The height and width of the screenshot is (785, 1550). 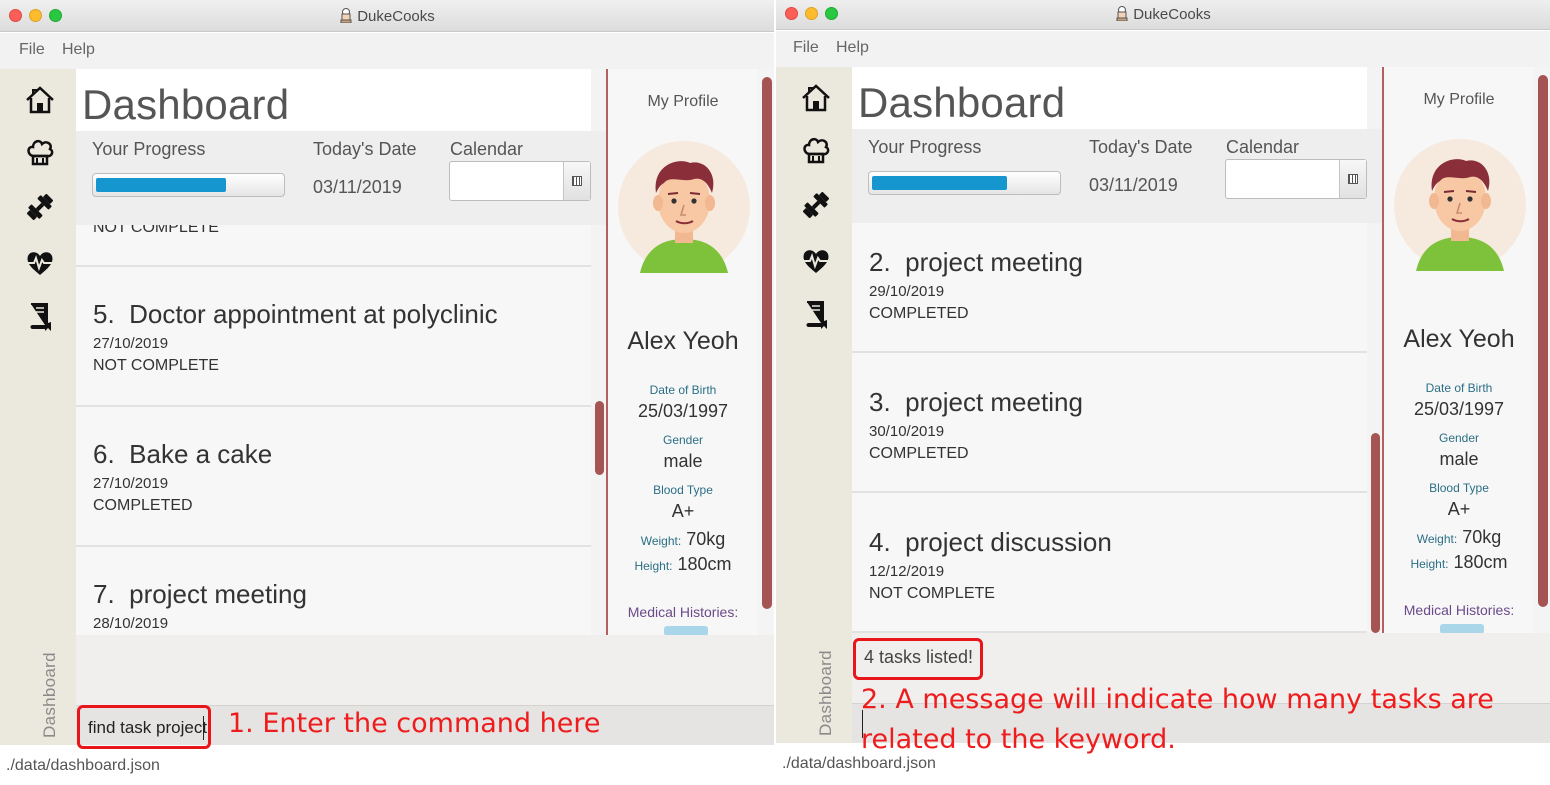 What do you see at coordinates (183, 454) in the screenshot?
I see `task-title: 6. Bake a cake` at bounding box center [183, 454].